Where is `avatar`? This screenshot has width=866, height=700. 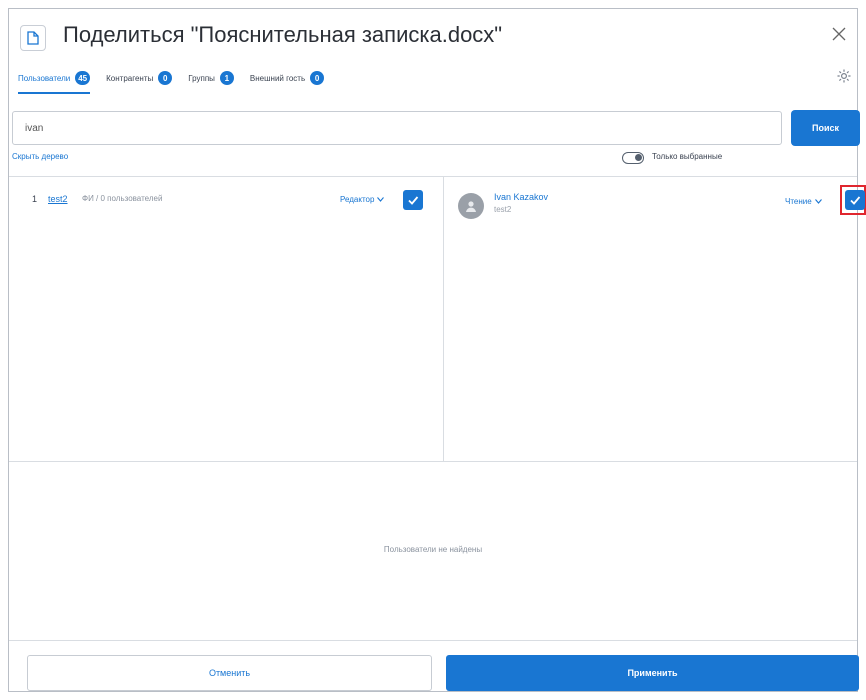
avatar is located at coordinates (471, 206).